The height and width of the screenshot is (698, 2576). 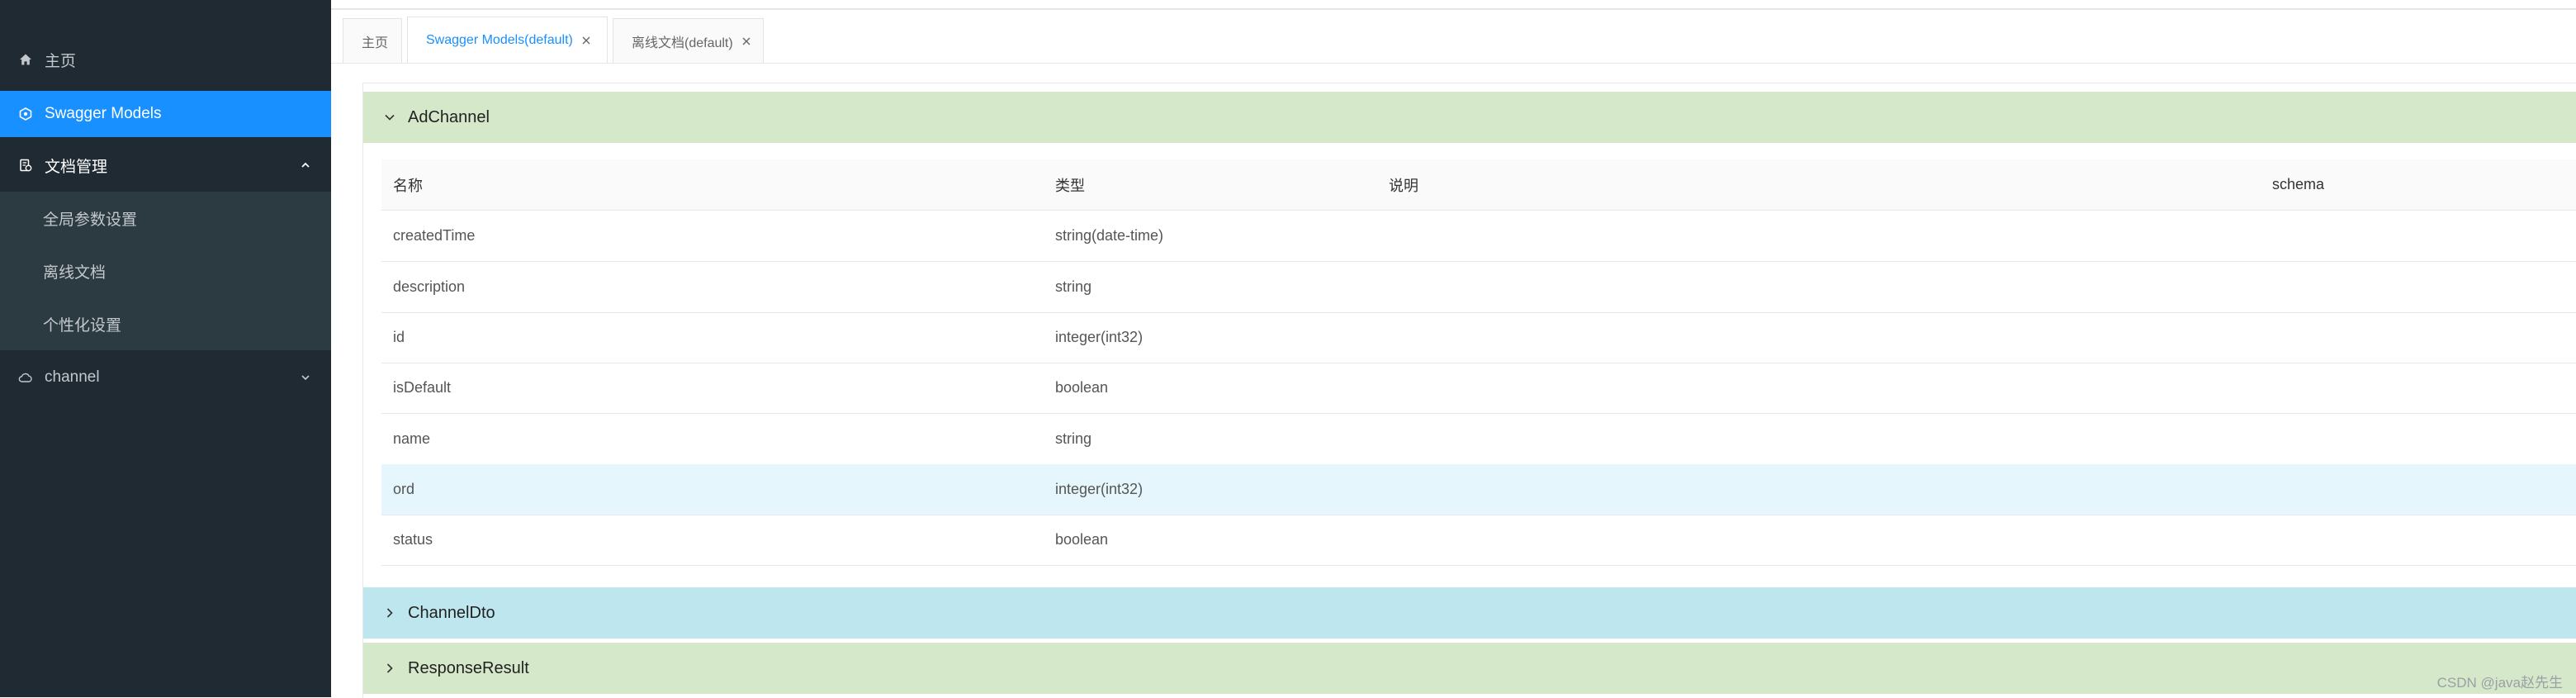 I want to click on panel-header-channeldto: ChannelDto, so click(x=1469, y=613).